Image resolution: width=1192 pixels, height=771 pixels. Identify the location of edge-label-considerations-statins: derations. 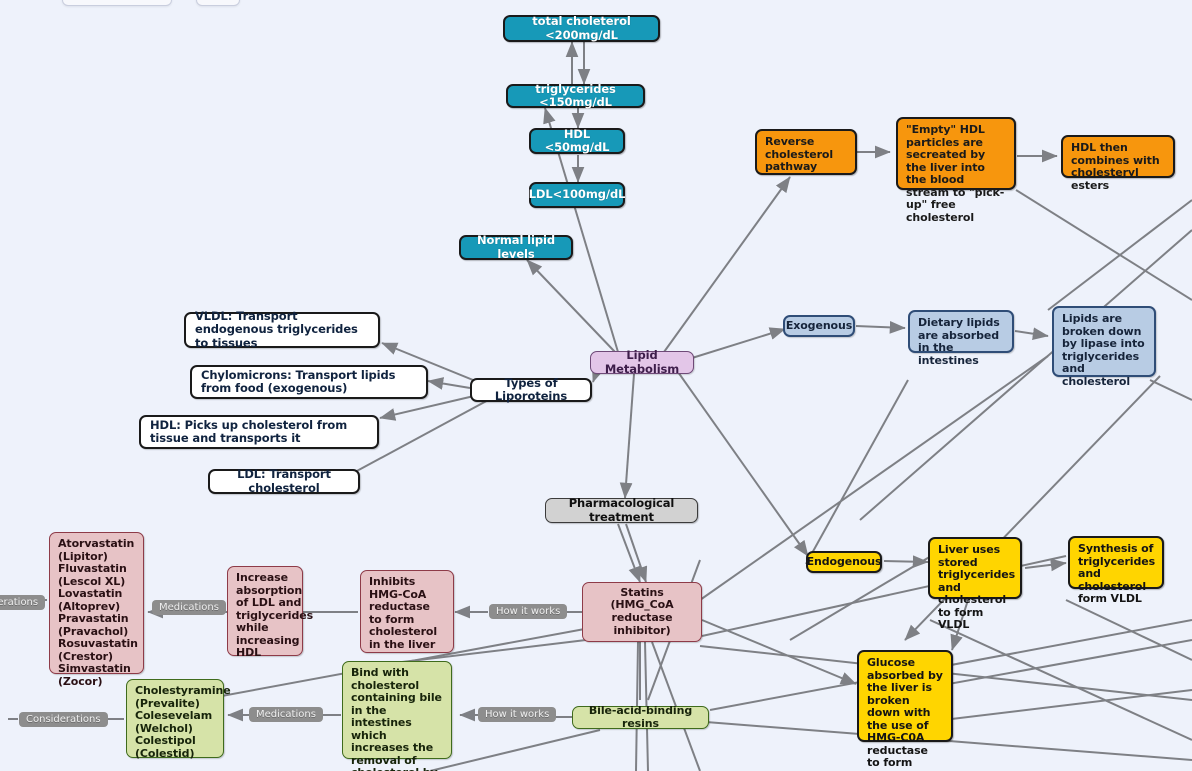
(23, 602).